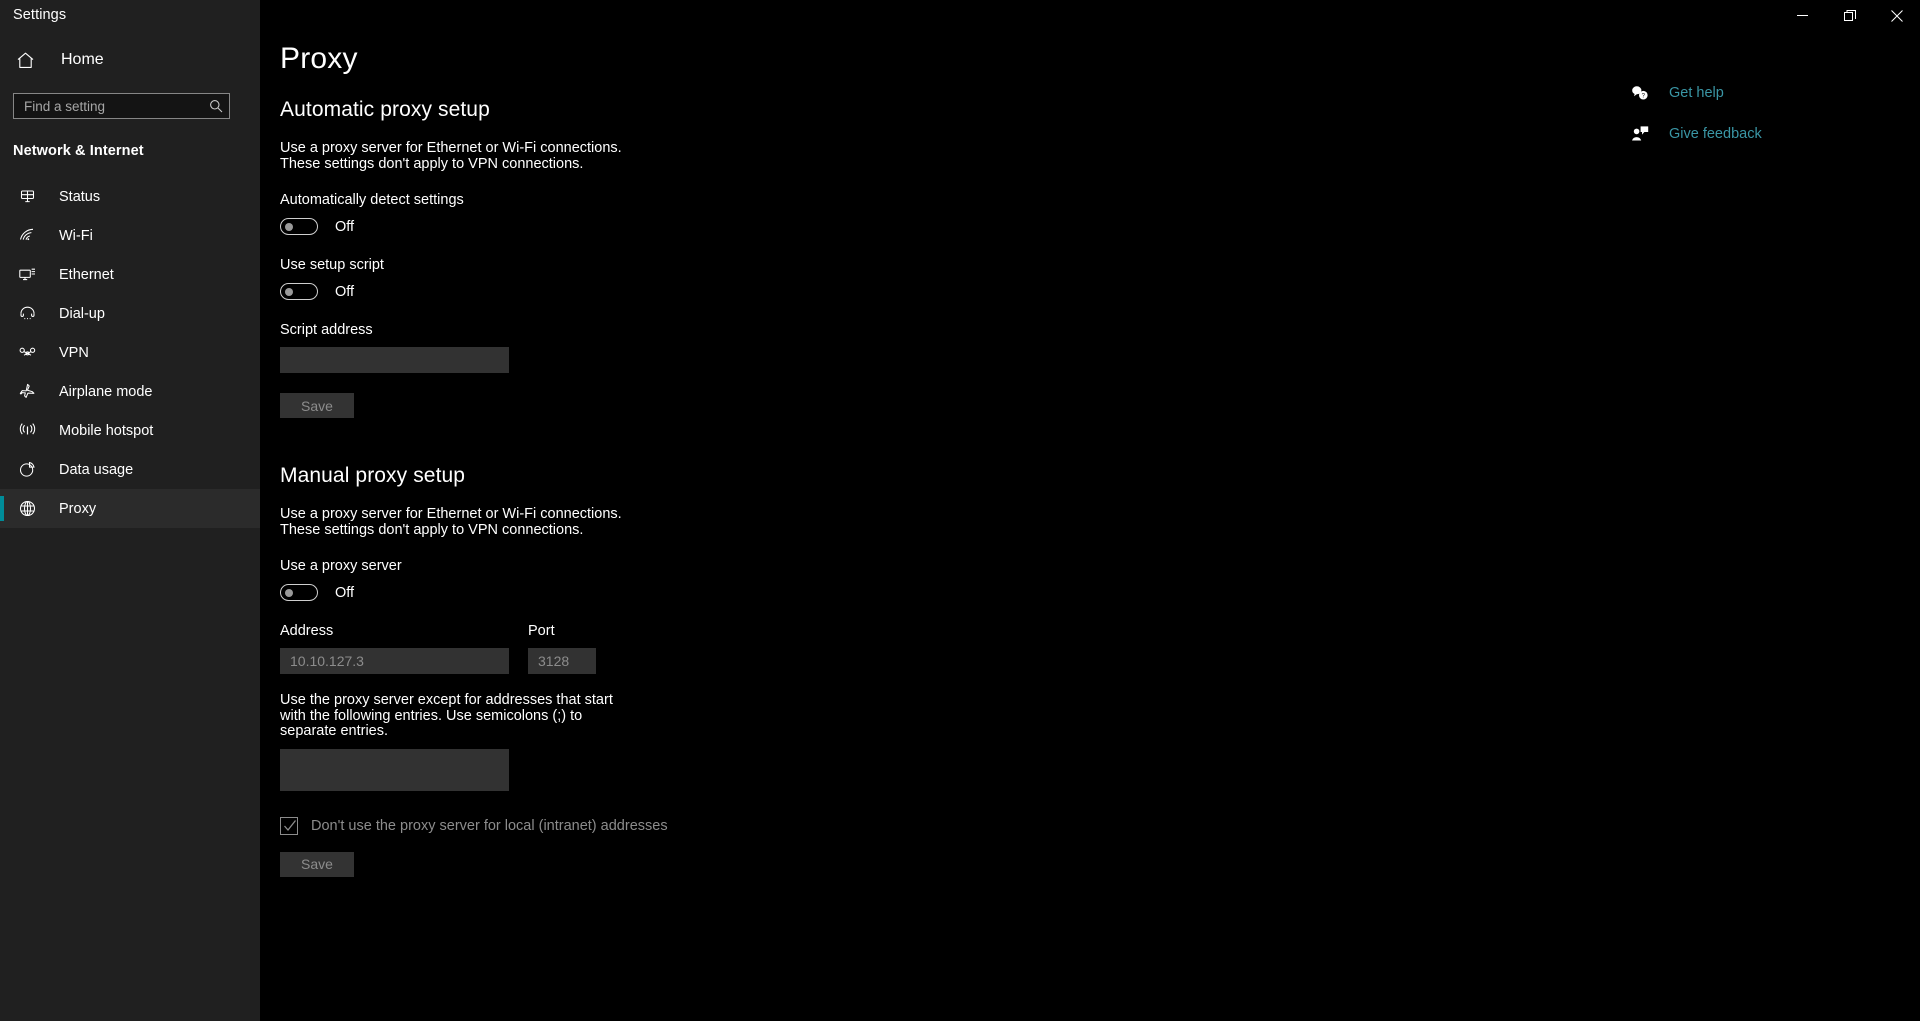  I want to click on selection-indicator, so click(2, 508).